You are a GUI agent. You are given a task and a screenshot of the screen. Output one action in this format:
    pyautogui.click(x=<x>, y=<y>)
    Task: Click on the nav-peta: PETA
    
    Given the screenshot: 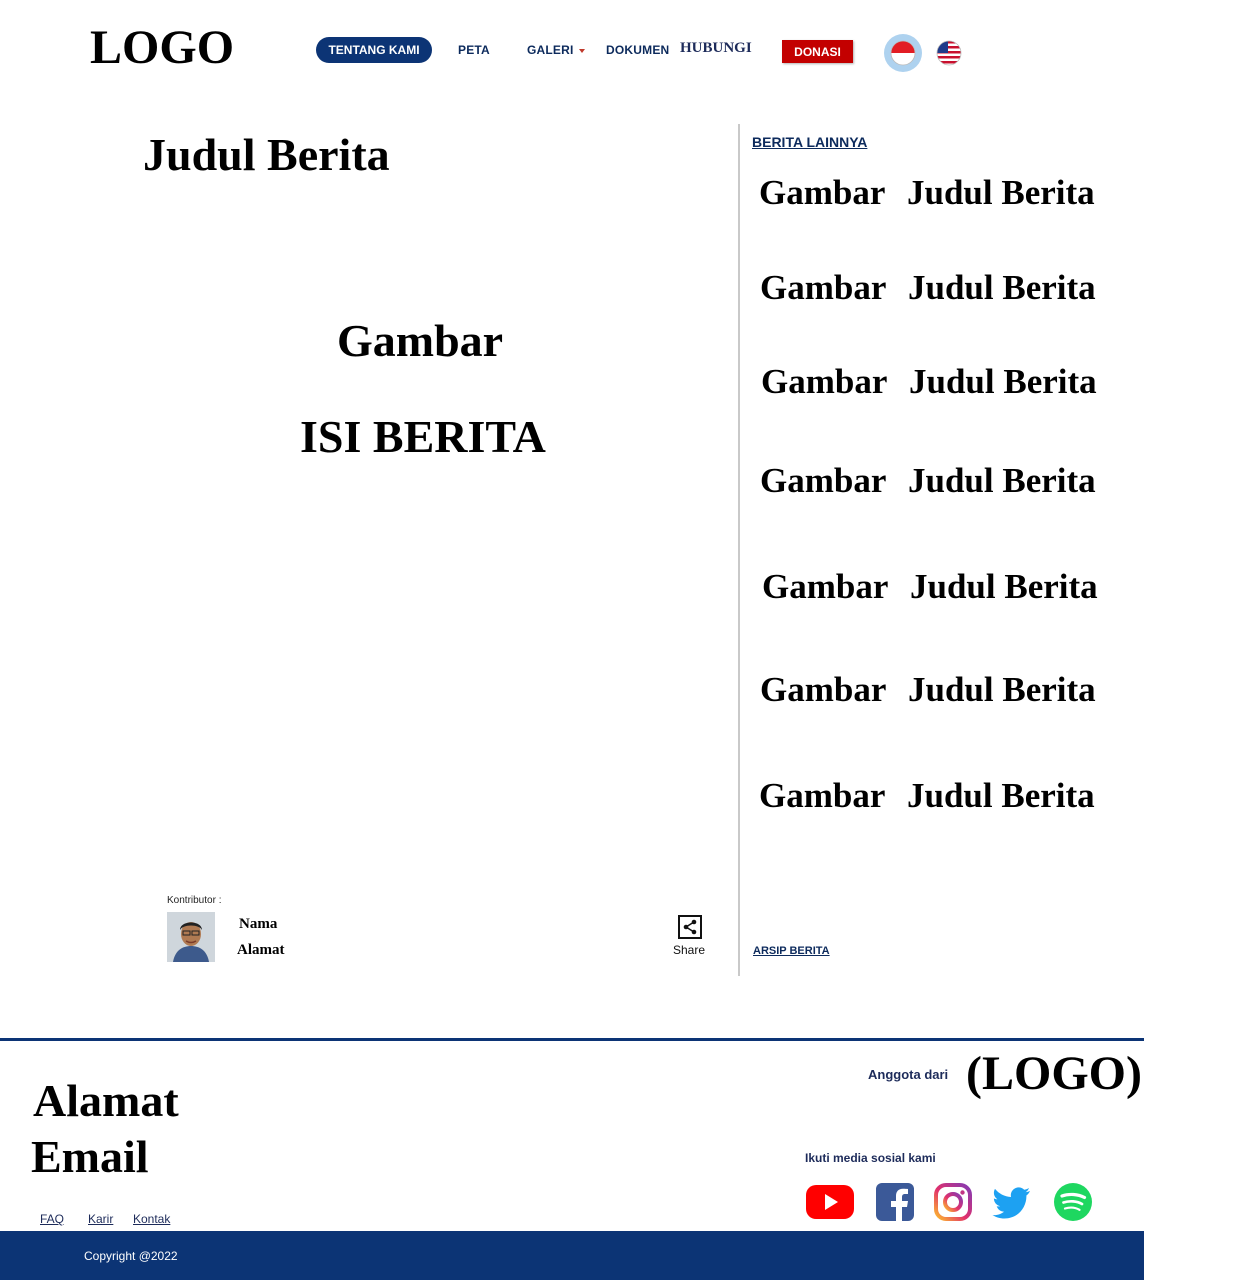 What is the action you would take?
    pyautogui.click(x=474, y=50)
    